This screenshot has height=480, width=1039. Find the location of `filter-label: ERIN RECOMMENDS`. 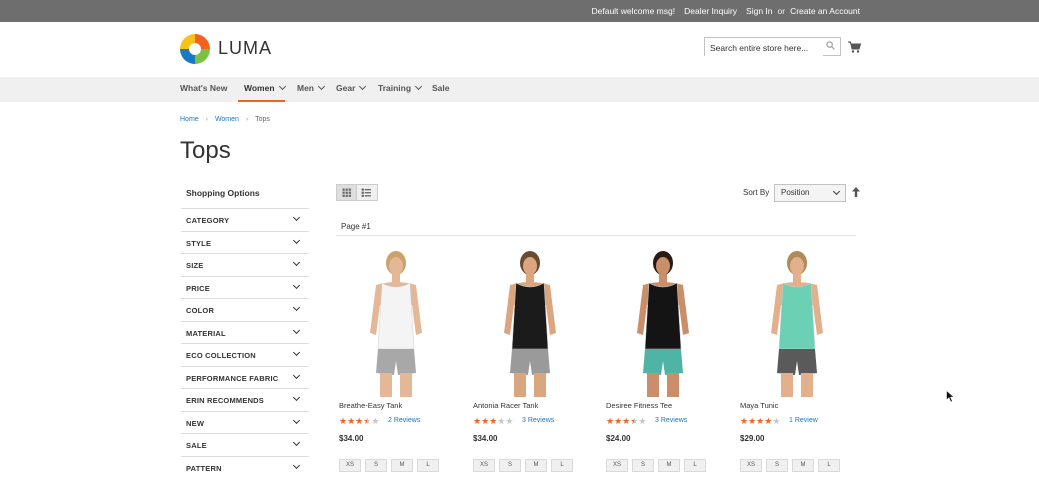

filter-label: ERIN RECOMMENDS is located at coordinates (225, 400).